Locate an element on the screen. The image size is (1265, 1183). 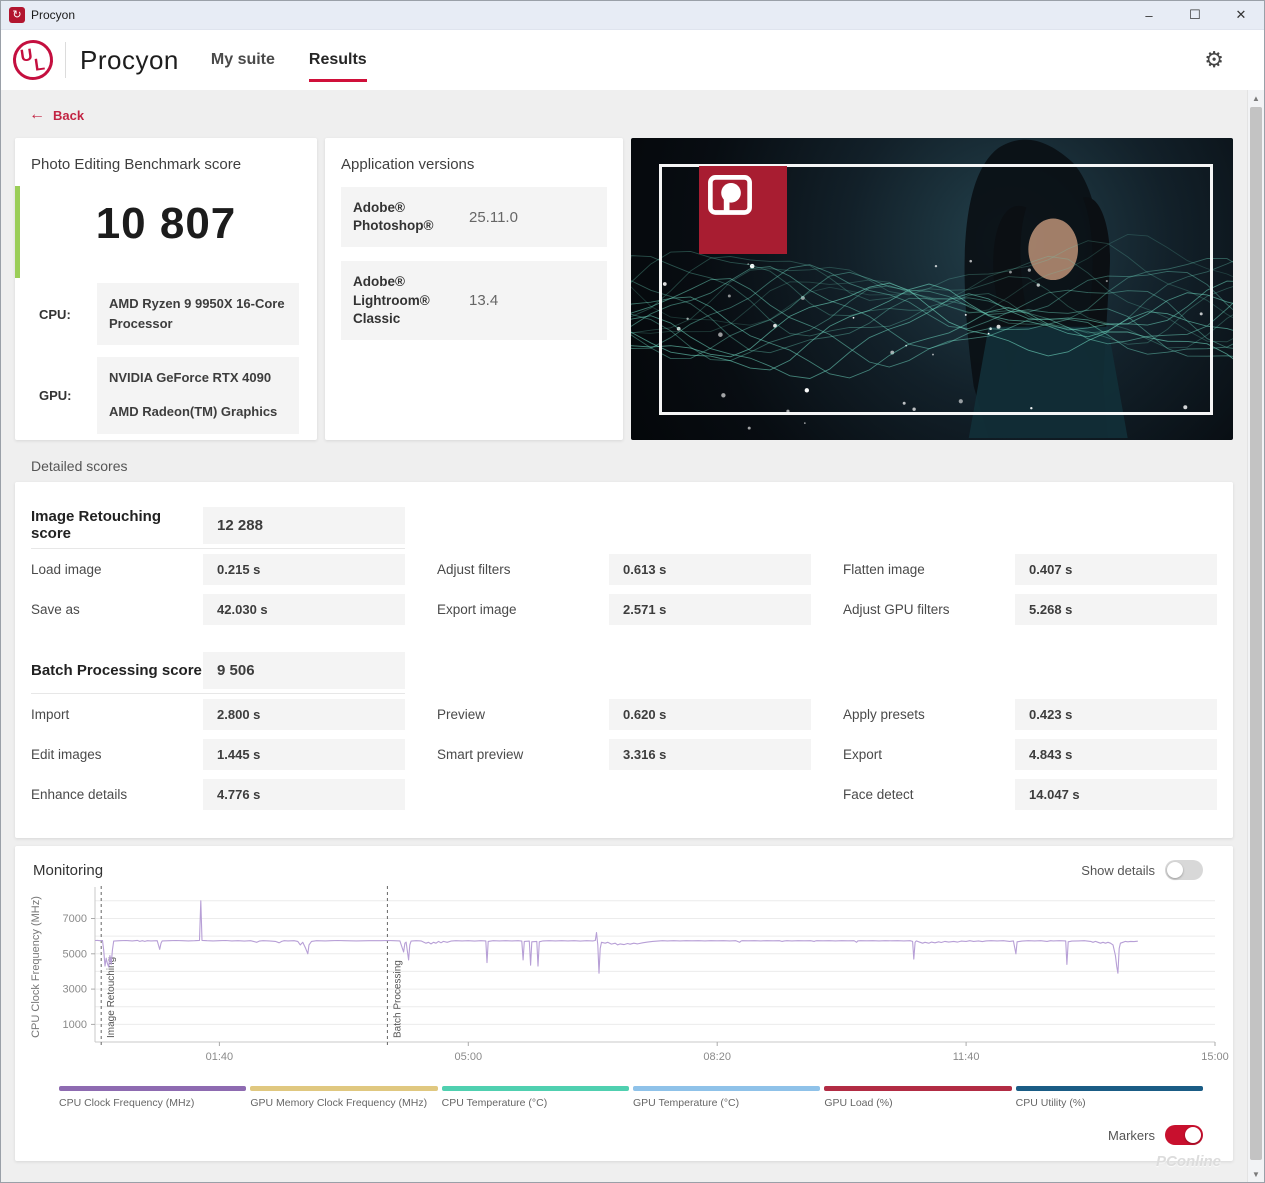
app-name: Adobe® Photoshop® is located at coordinates (393, 217).